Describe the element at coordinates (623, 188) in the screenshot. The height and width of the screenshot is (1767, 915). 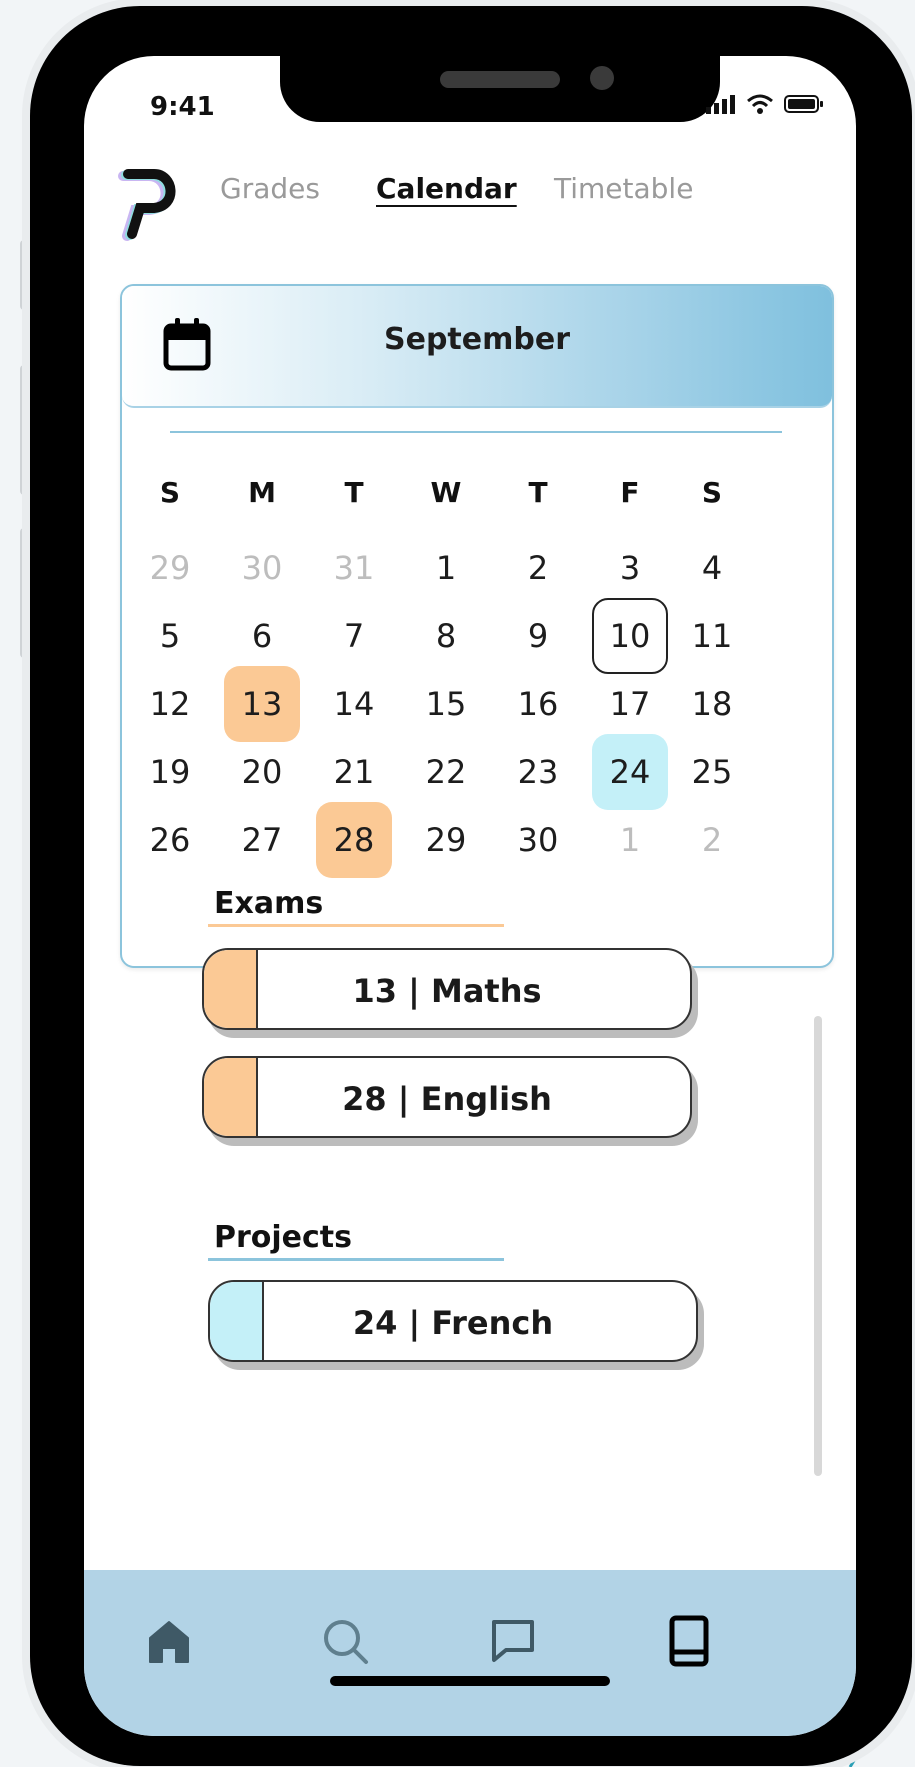
I see `tab-timetable: Timetable` at that location.